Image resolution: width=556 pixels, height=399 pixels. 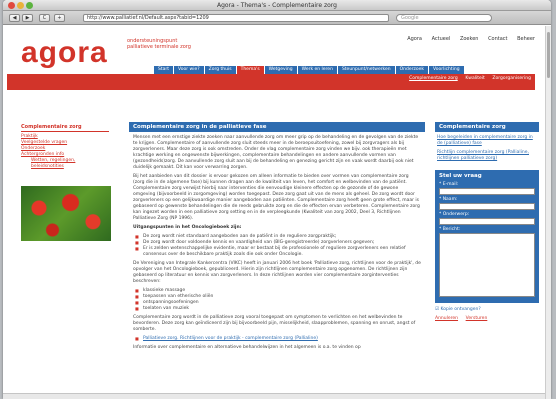 What do you see at coordinates (487, 229) in the screenshot?
I see `message-label: Bericht:` at bounding box center [487, 229].